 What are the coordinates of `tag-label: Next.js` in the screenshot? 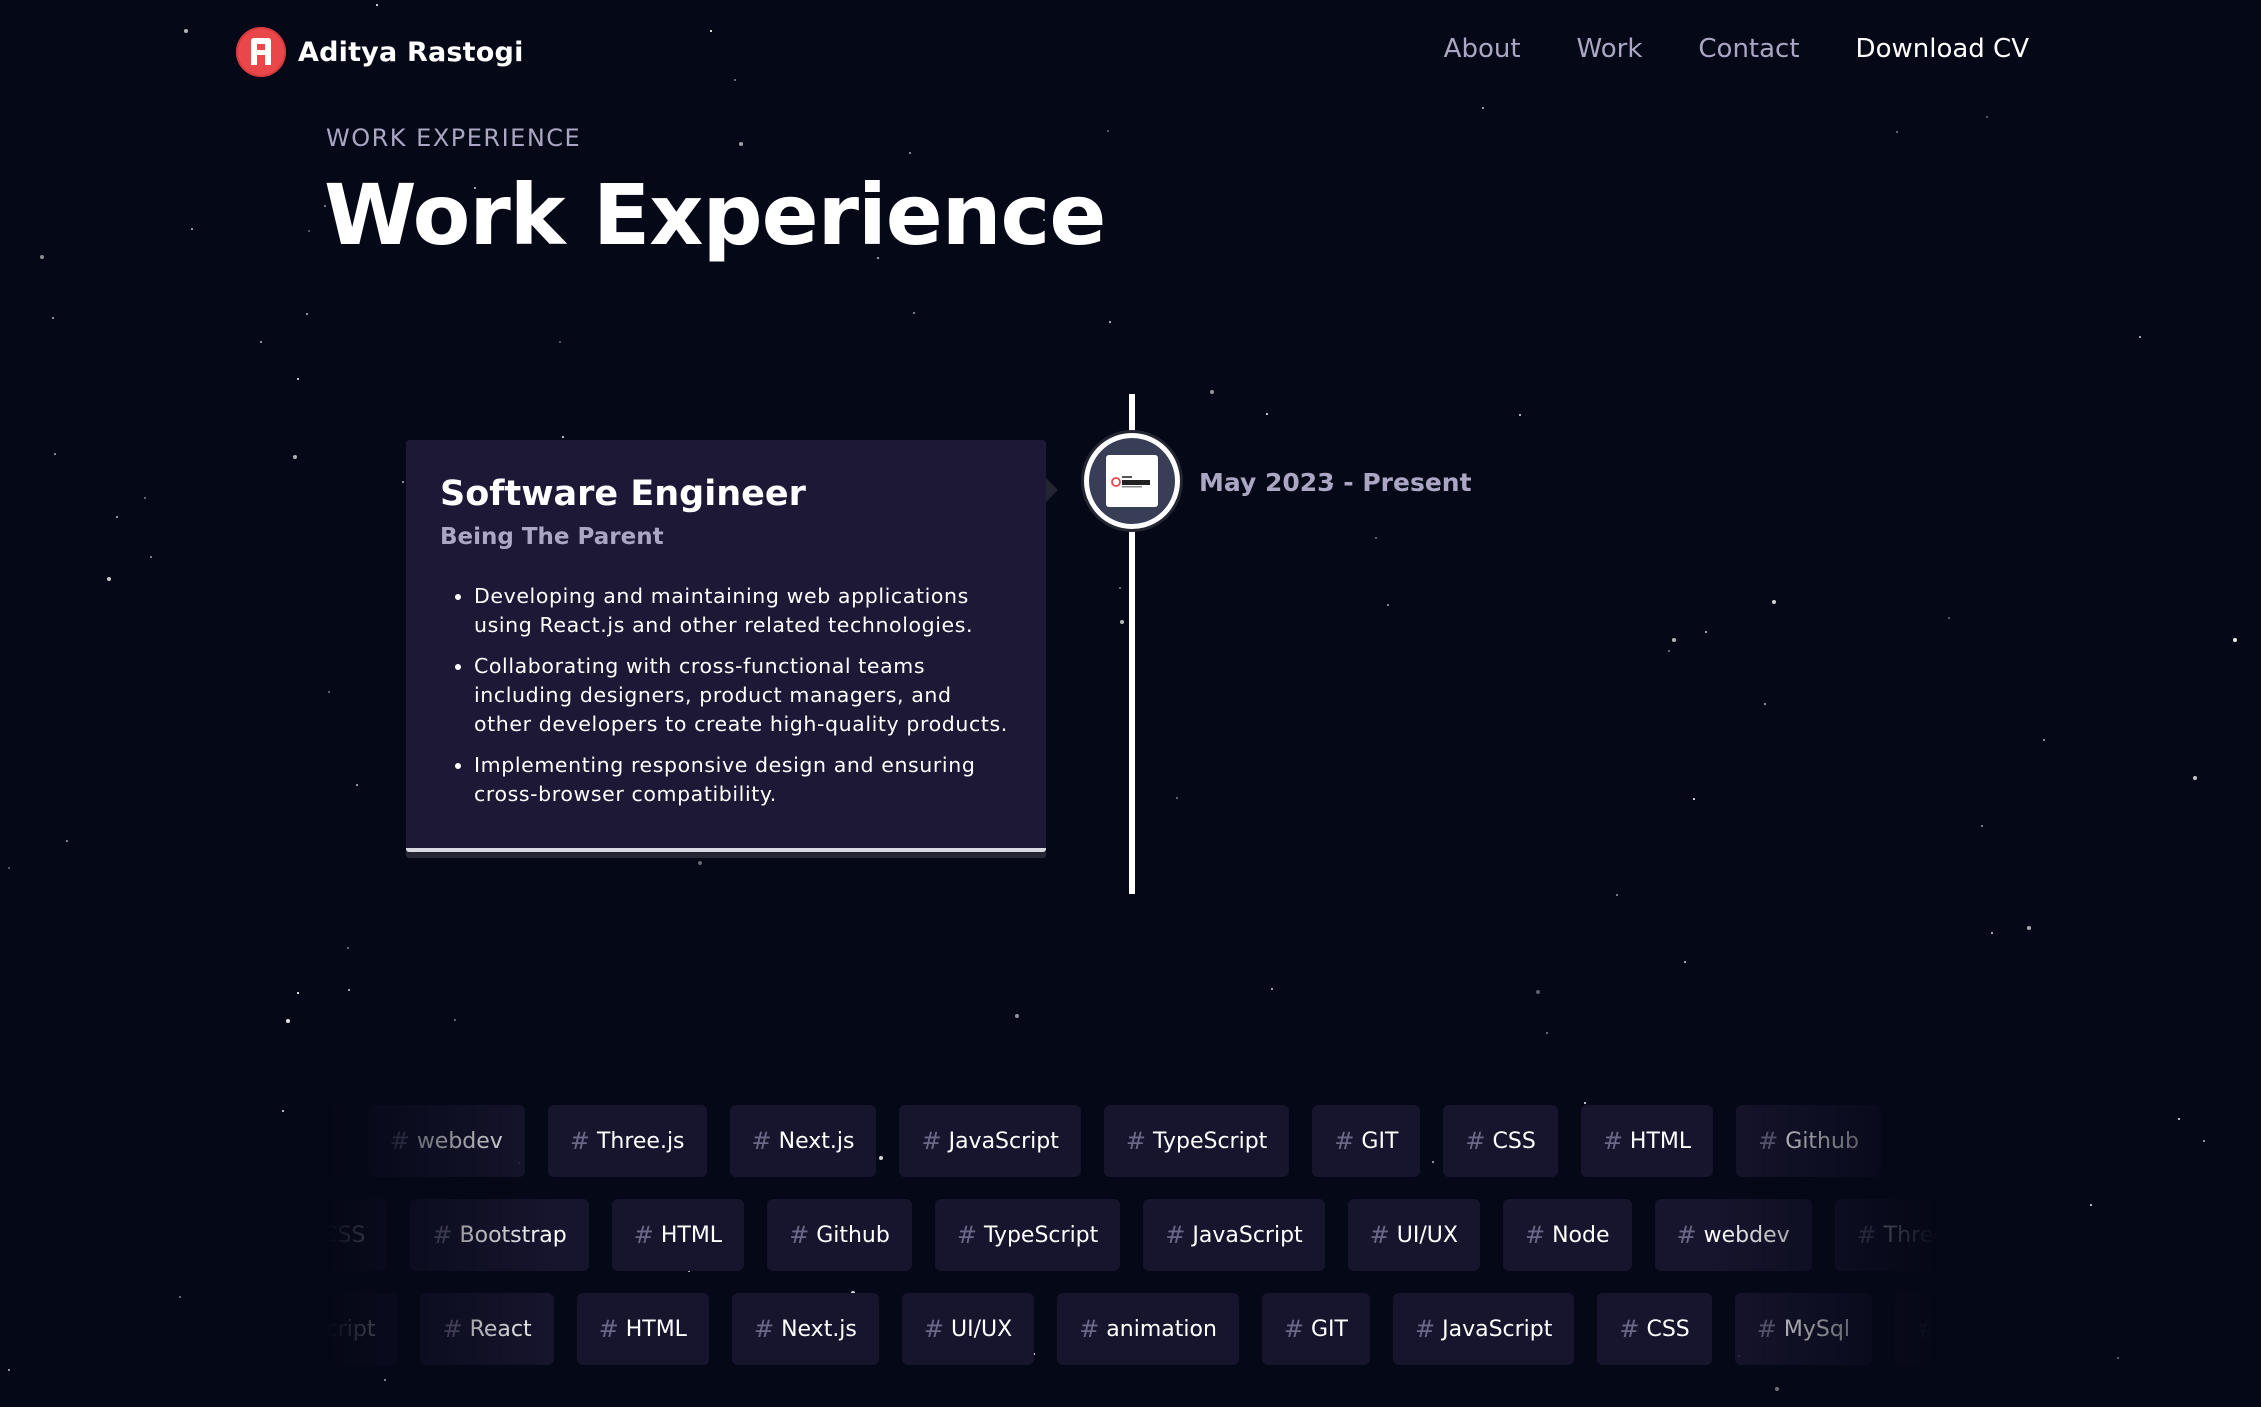 It's located at (819, 1329).